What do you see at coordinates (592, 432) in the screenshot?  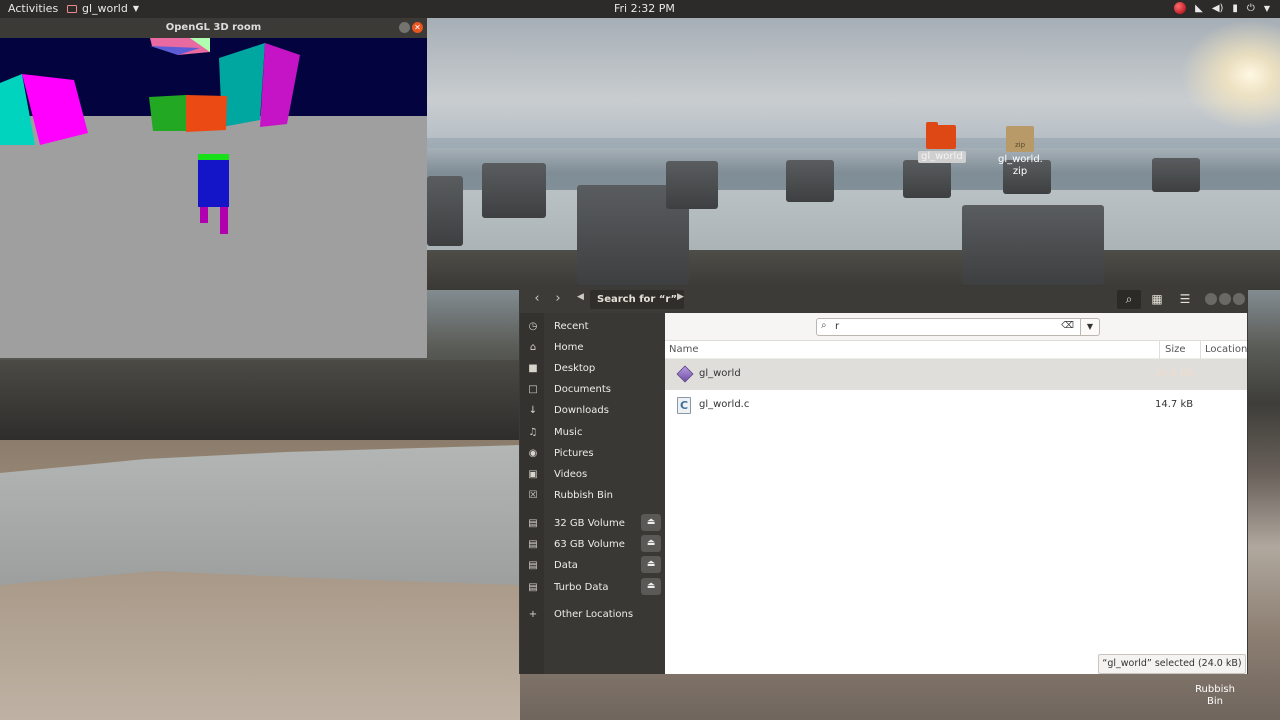 I see `sidebar-item-music: ♫ Music` at bounding box center [592, 432].